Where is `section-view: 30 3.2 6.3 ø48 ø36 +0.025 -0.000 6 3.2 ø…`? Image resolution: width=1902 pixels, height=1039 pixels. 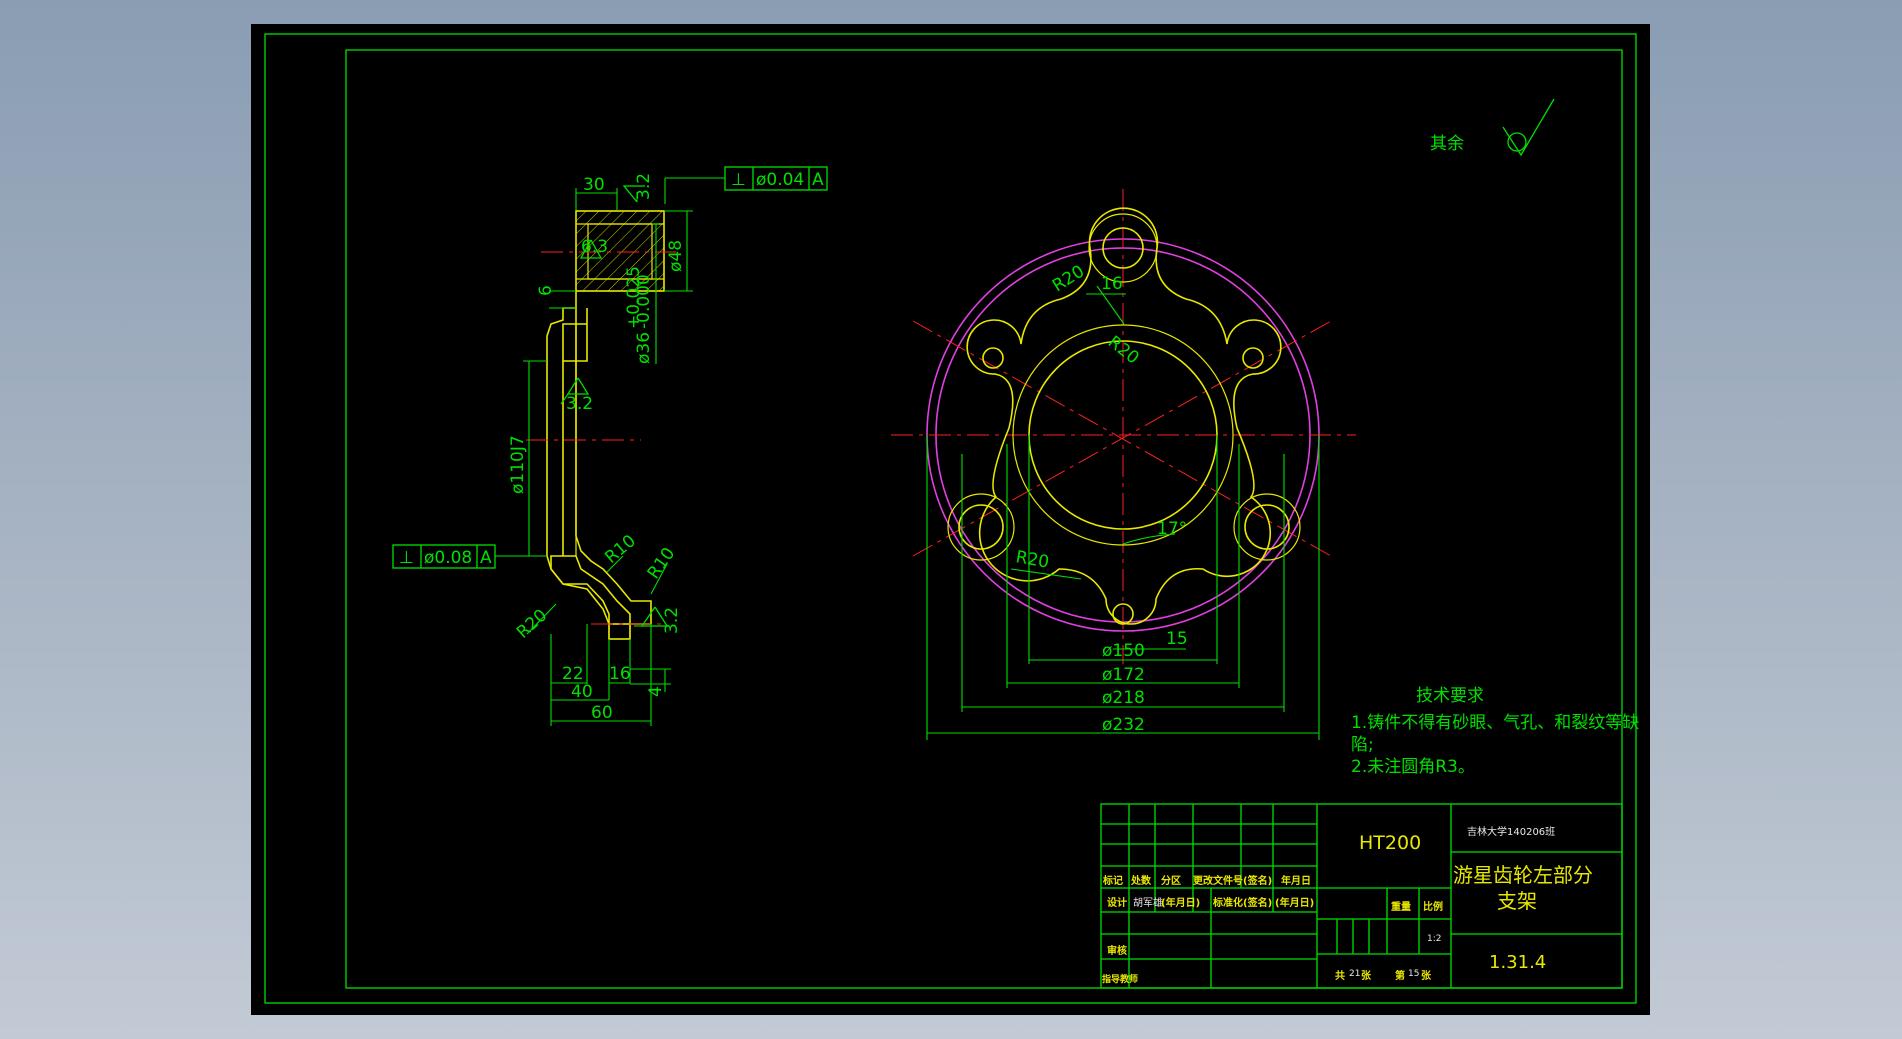 section-view: 30 3.2 6.3 ø48 ø36 +0.025 -0.000 6 3.2 ø… is located at coordinates (610, 446).